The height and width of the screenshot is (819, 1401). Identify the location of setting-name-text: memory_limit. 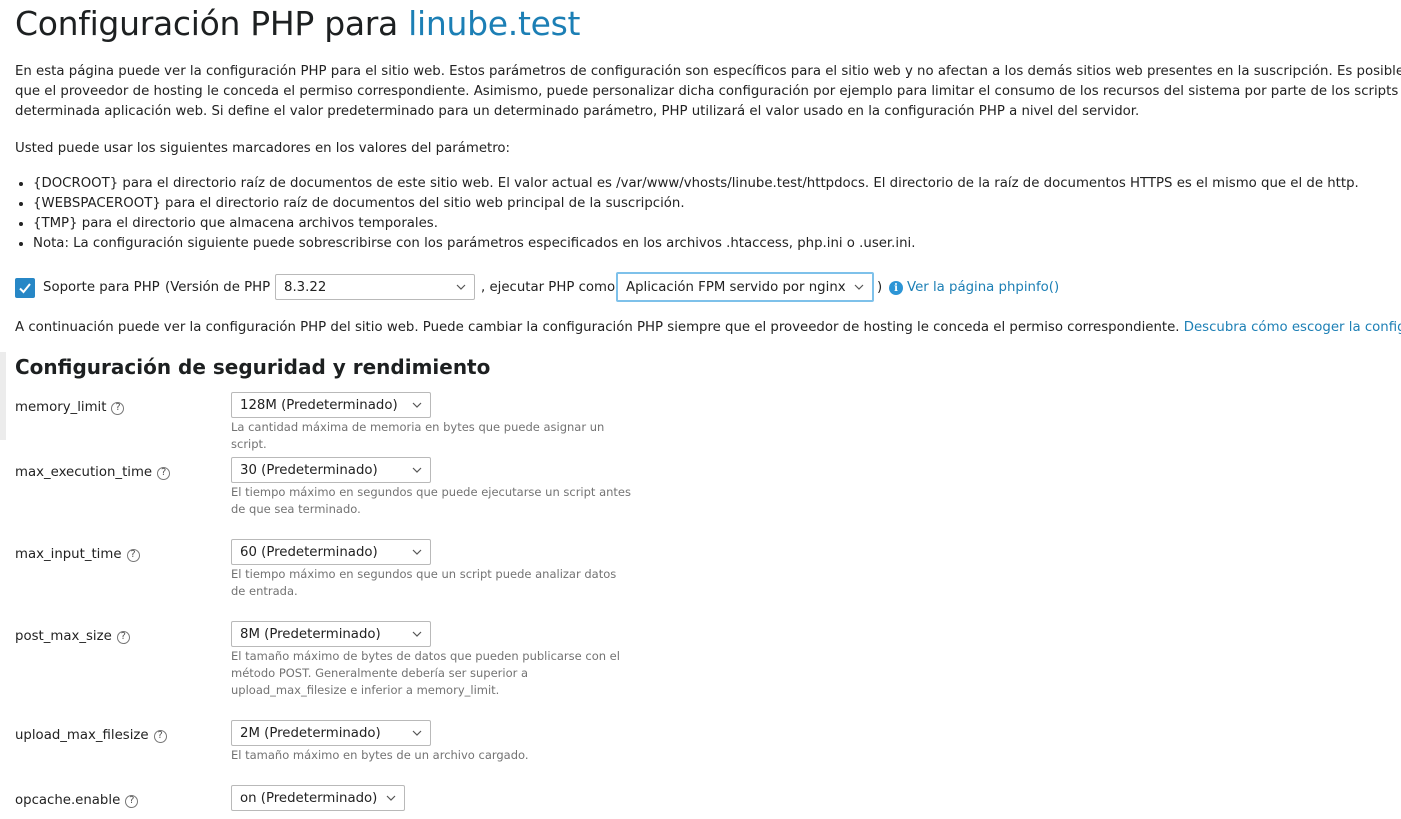
(61, 407).